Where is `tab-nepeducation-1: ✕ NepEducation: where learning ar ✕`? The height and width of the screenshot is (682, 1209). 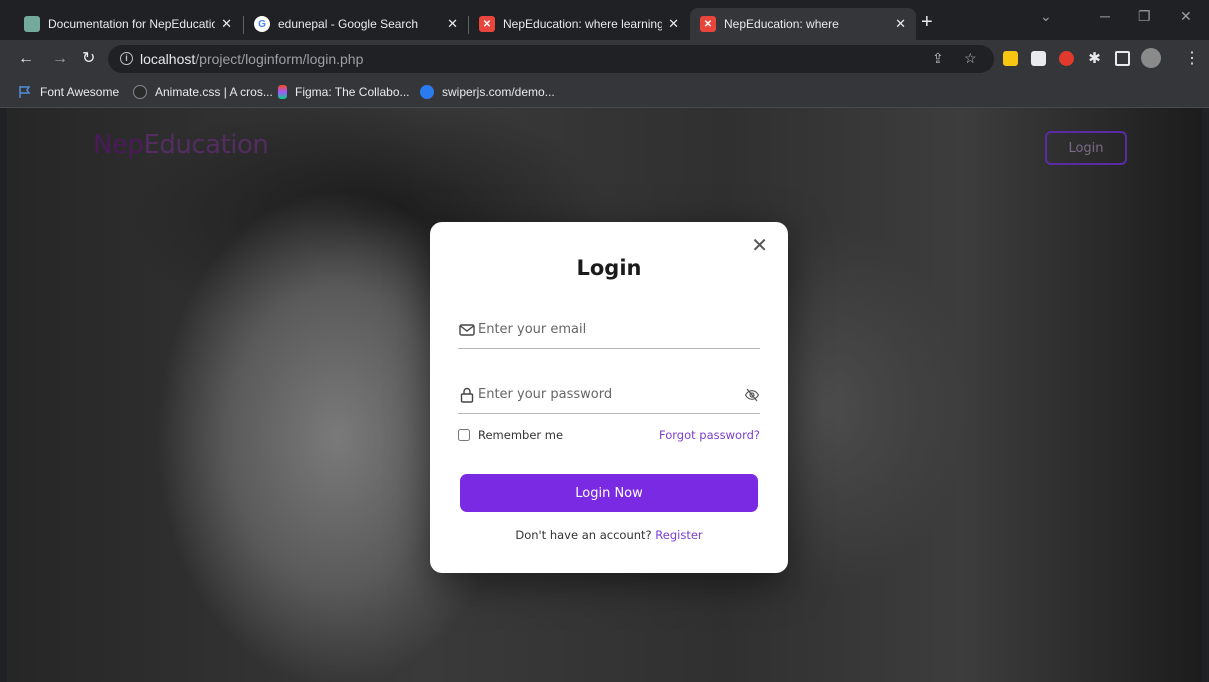
tab-nepeducation-1: ✕ NepEducation: where learning ar ✕ is located at coordinates (579, 24).